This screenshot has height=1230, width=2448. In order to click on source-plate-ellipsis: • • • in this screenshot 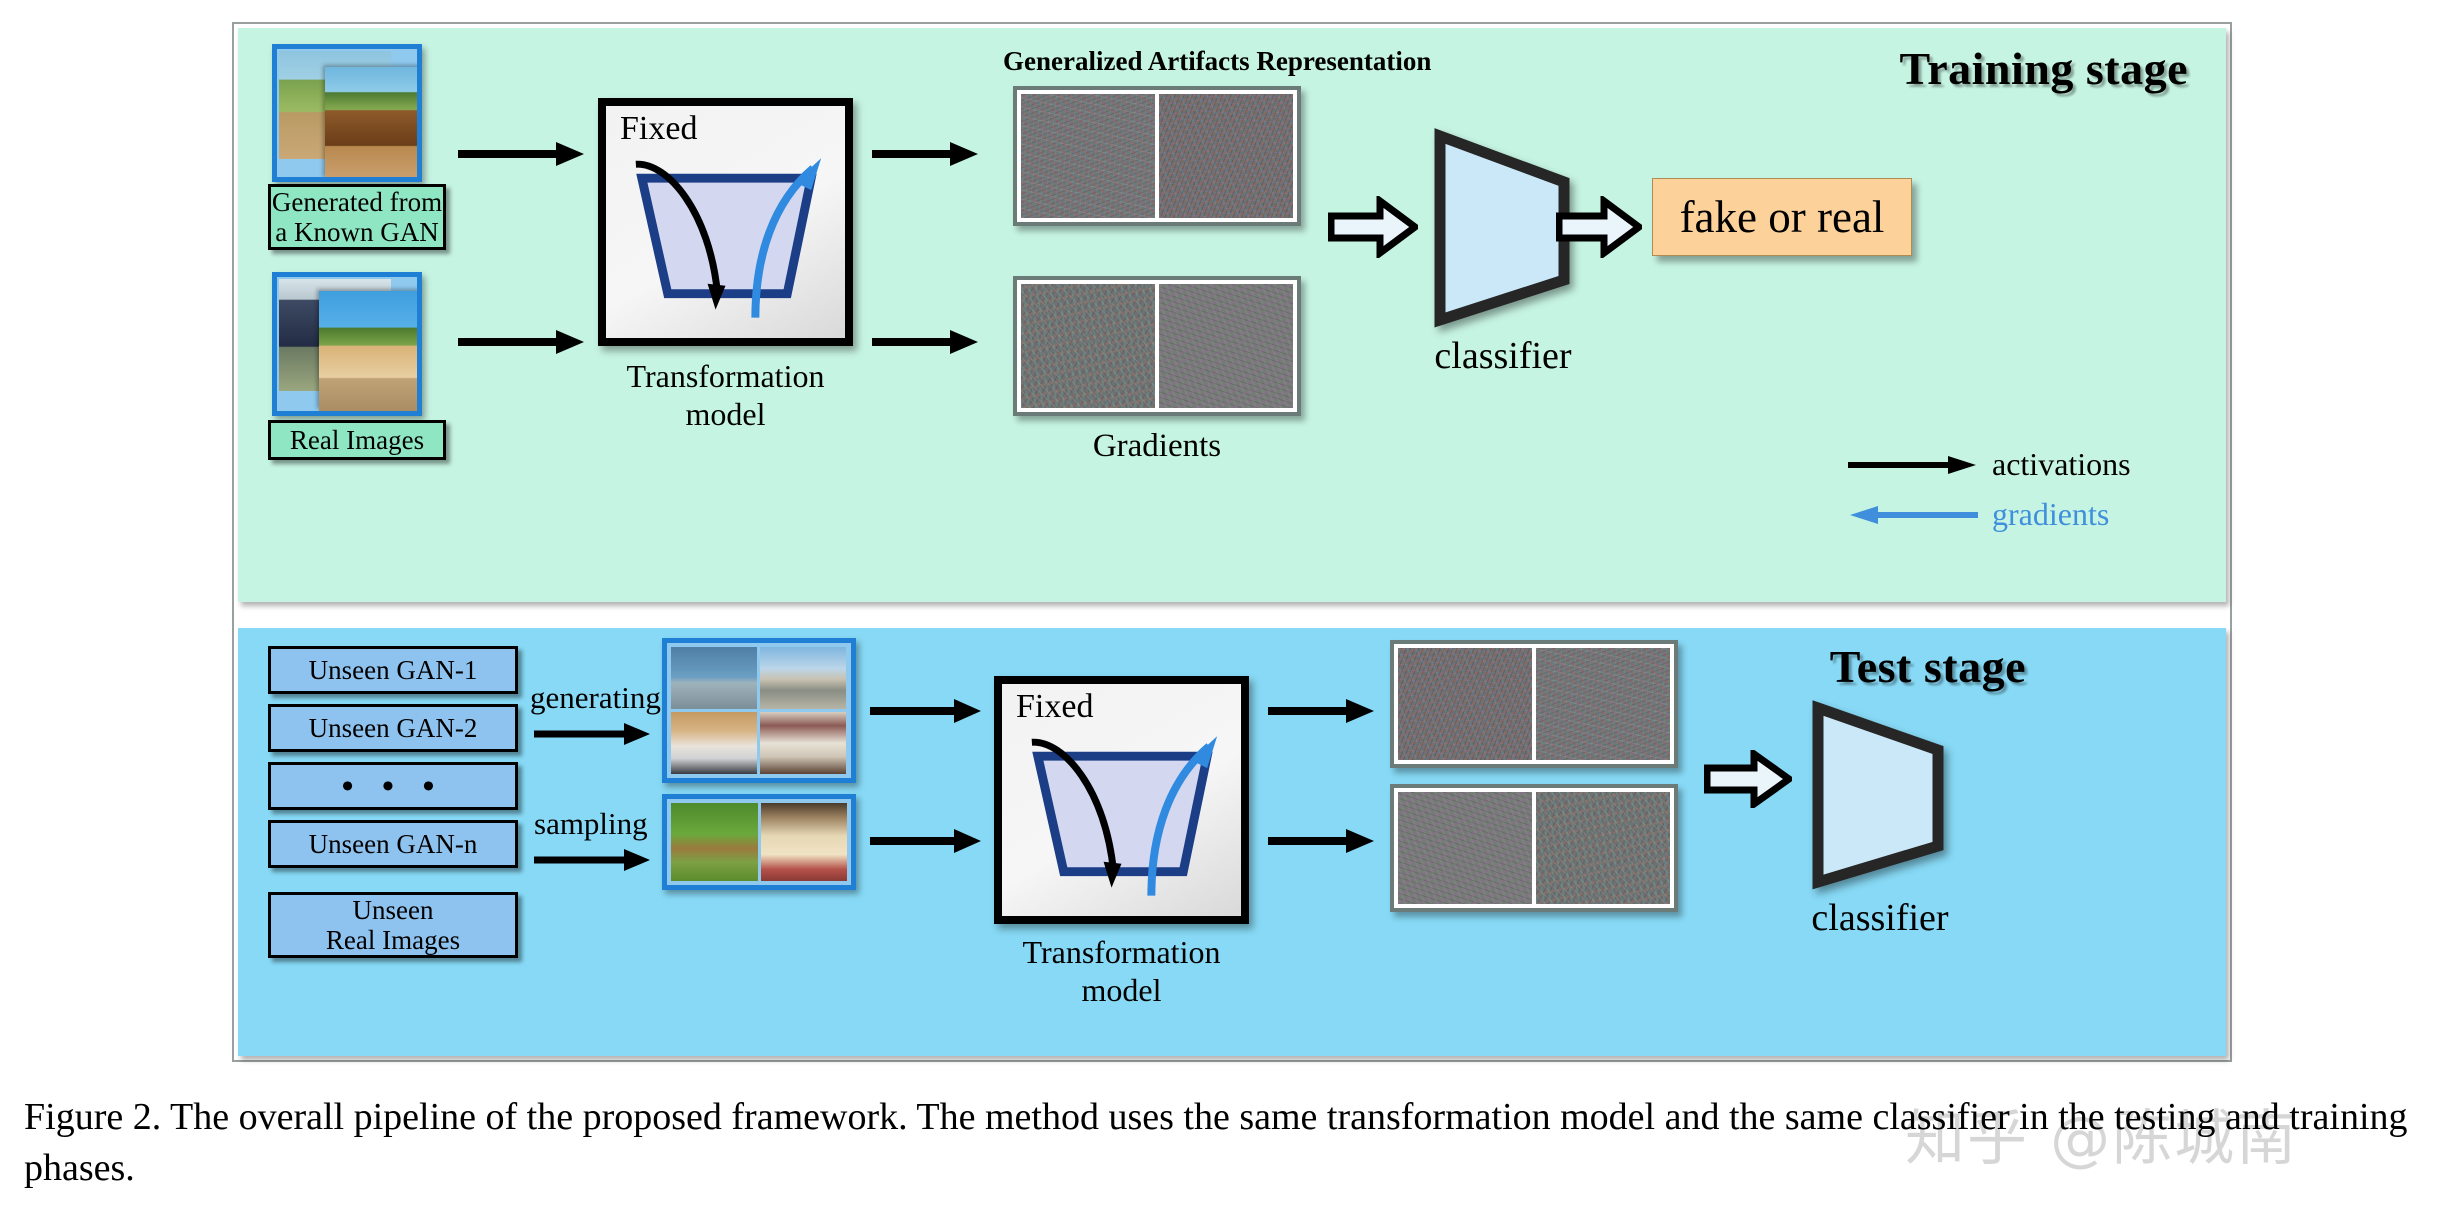, I will do `click(393, 786)`.